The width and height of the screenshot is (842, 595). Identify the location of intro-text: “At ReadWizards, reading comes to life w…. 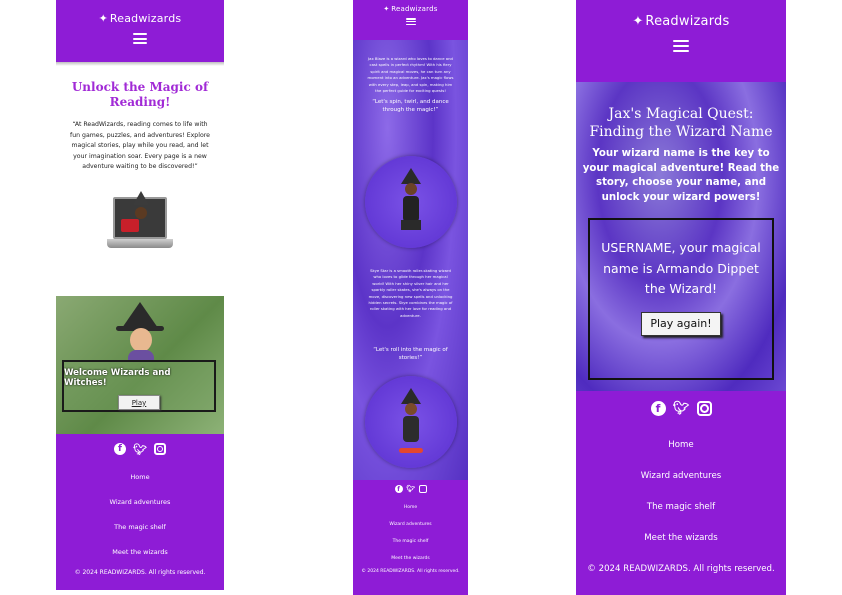
(140, 145).